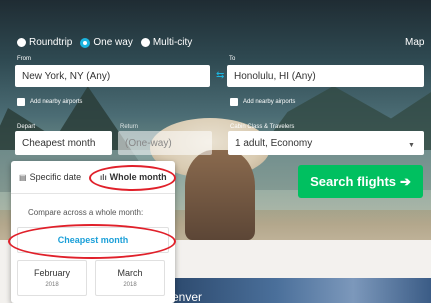 This screenshot has width=431, height=303. What do you see at coordinates (187, 296) in the screenshot?
I see `destination-banner-text: enver` at bounding box center [187, 296].